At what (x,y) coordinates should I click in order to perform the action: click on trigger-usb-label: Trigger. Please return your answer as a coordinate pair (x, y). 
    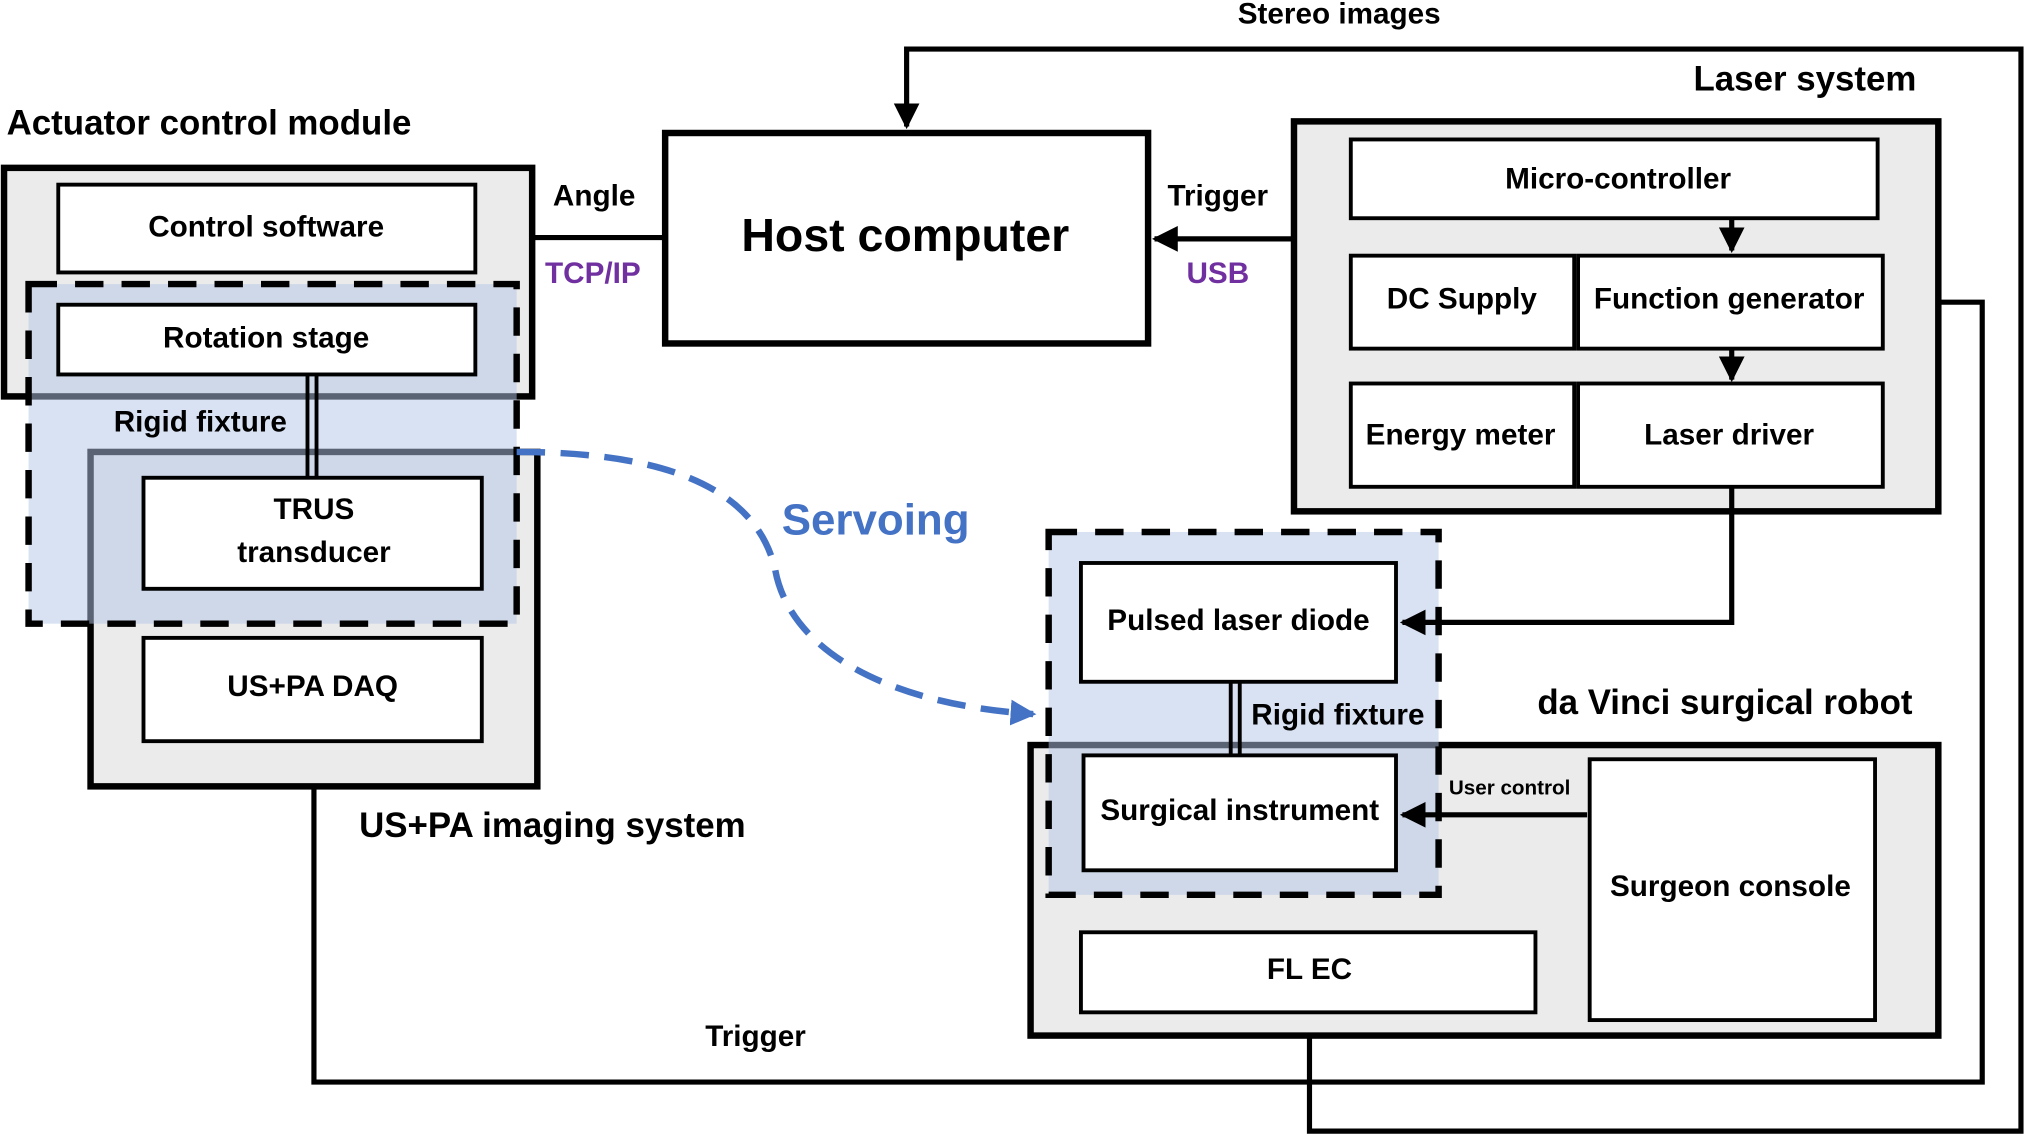
    Looking at the image, I should click on (1217, 195).